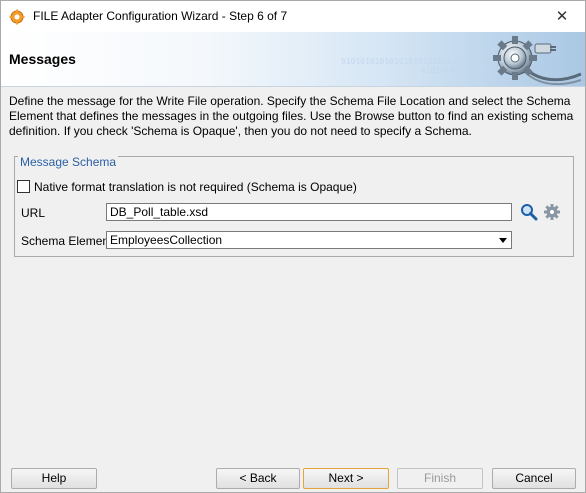 The width and height of the screenshot is (586, 493). Describe the element at coordinates (537, 61) in the screenshot. I see `gear-plug-icon` at that location.